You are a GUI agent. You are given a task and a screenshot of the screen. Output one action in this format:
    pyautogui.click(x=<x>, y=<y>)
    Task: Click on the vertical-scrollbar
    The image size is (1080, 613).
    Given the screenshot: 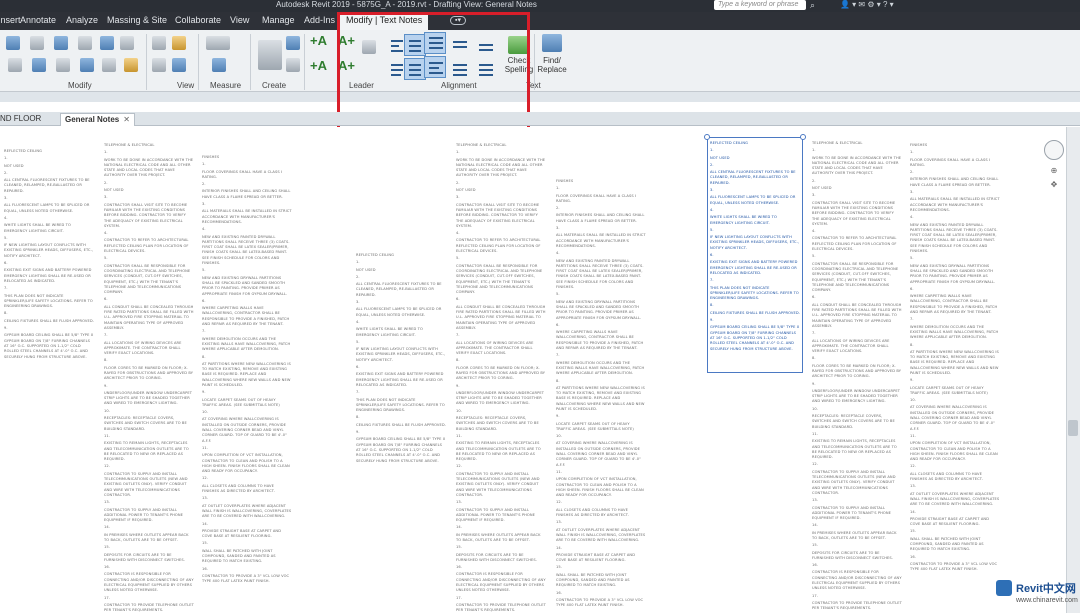 What is the action you would take?
    pyautogui.click(x=1073, y=370)
    